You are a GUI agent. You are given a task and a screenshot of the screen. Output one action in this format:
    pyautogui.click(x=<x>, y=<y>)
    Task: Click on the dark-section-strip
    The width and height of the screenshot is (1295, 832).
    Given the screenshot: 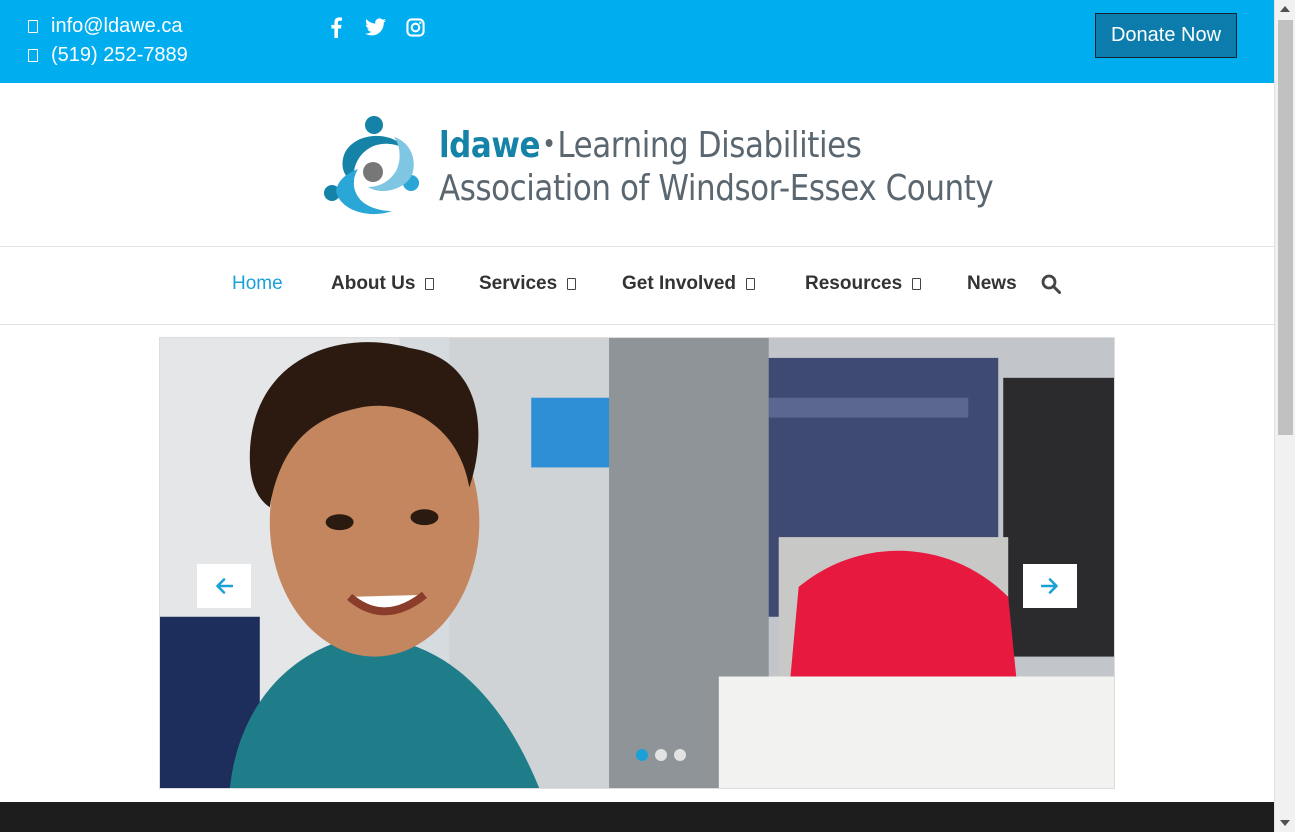 What is the action you would take?
    pyautogui.click(x=637, y=817)
    